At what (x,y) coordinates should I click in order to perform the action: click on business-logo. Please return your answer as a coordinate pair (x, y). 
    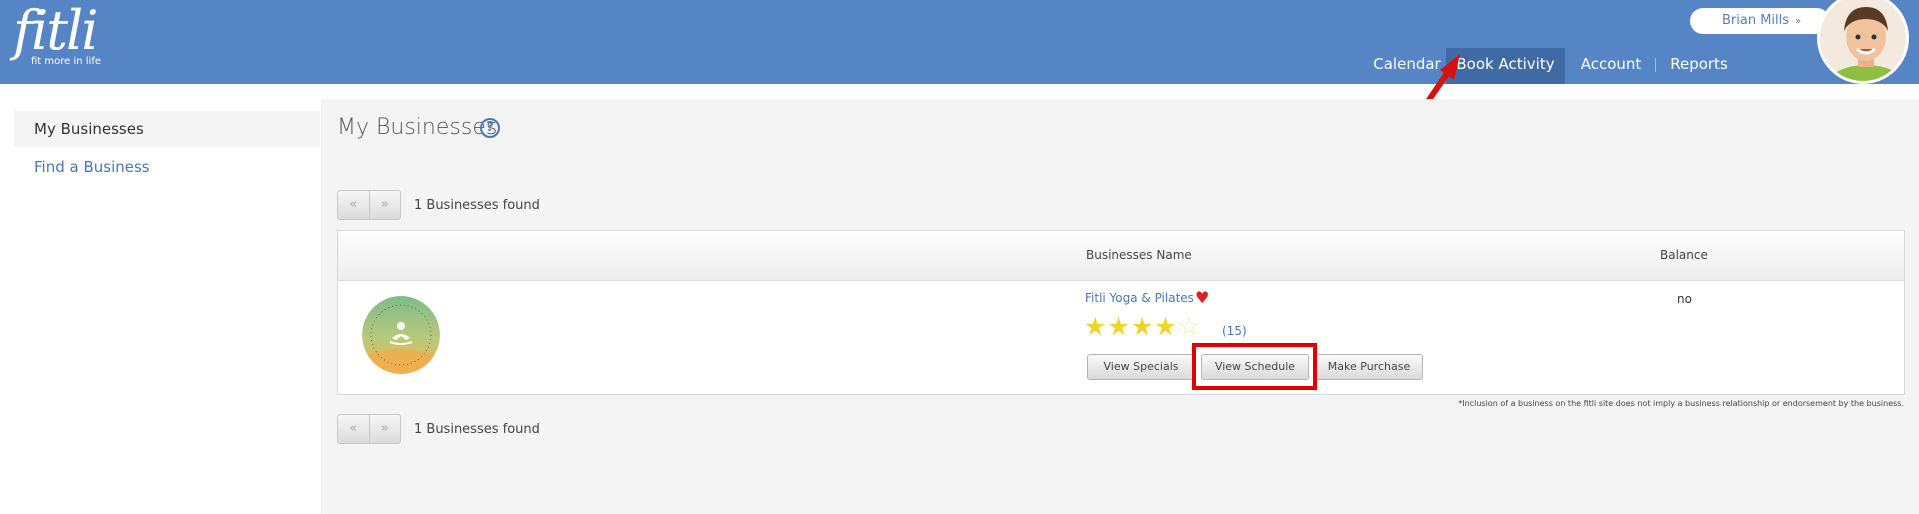
    Looking at the image, I should click on (401, 335).